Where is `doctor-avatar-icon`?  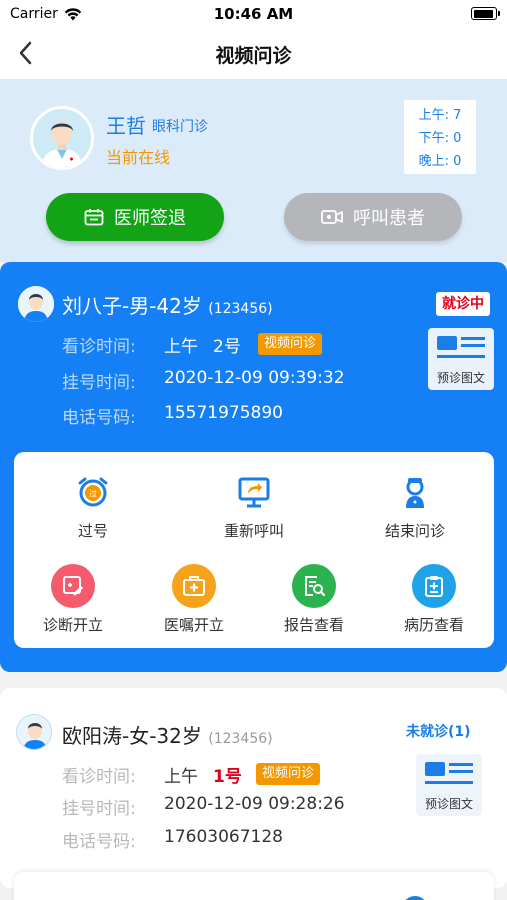
doctor-avatar-icon is located at coordinates (62, 138).